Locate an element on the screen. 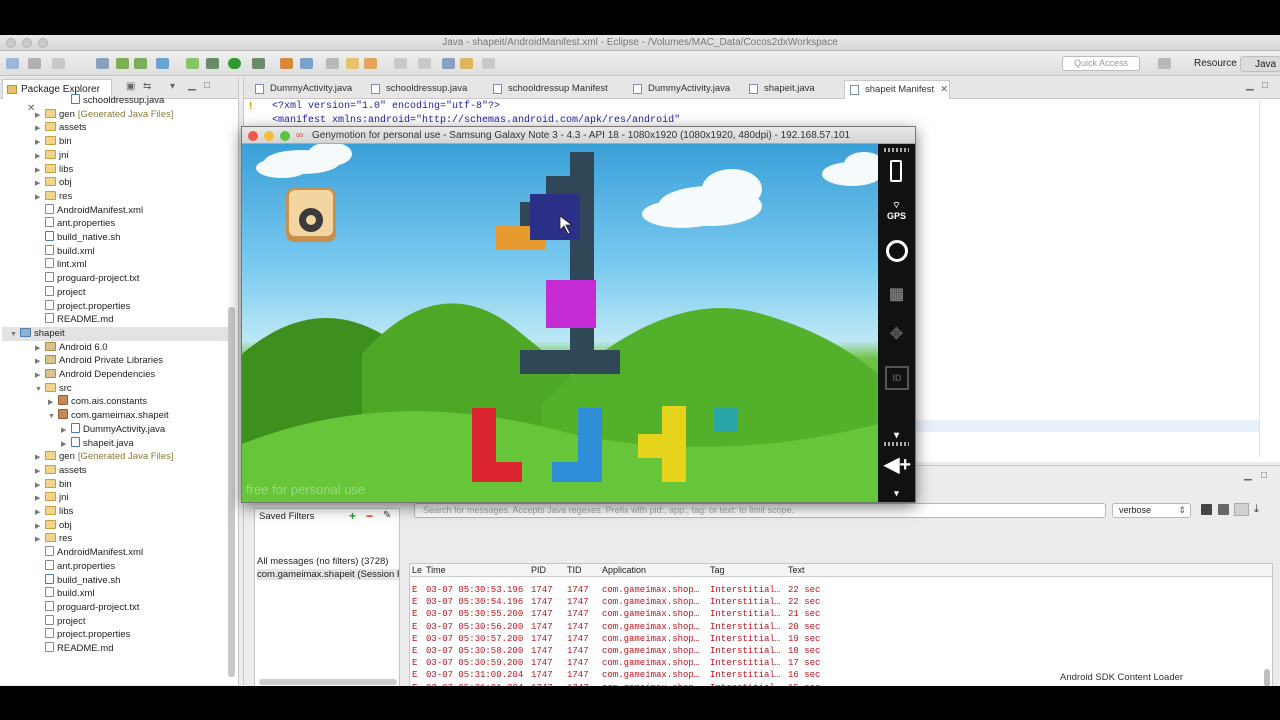  geny-zoom-button is located at coordinates (285, 136).